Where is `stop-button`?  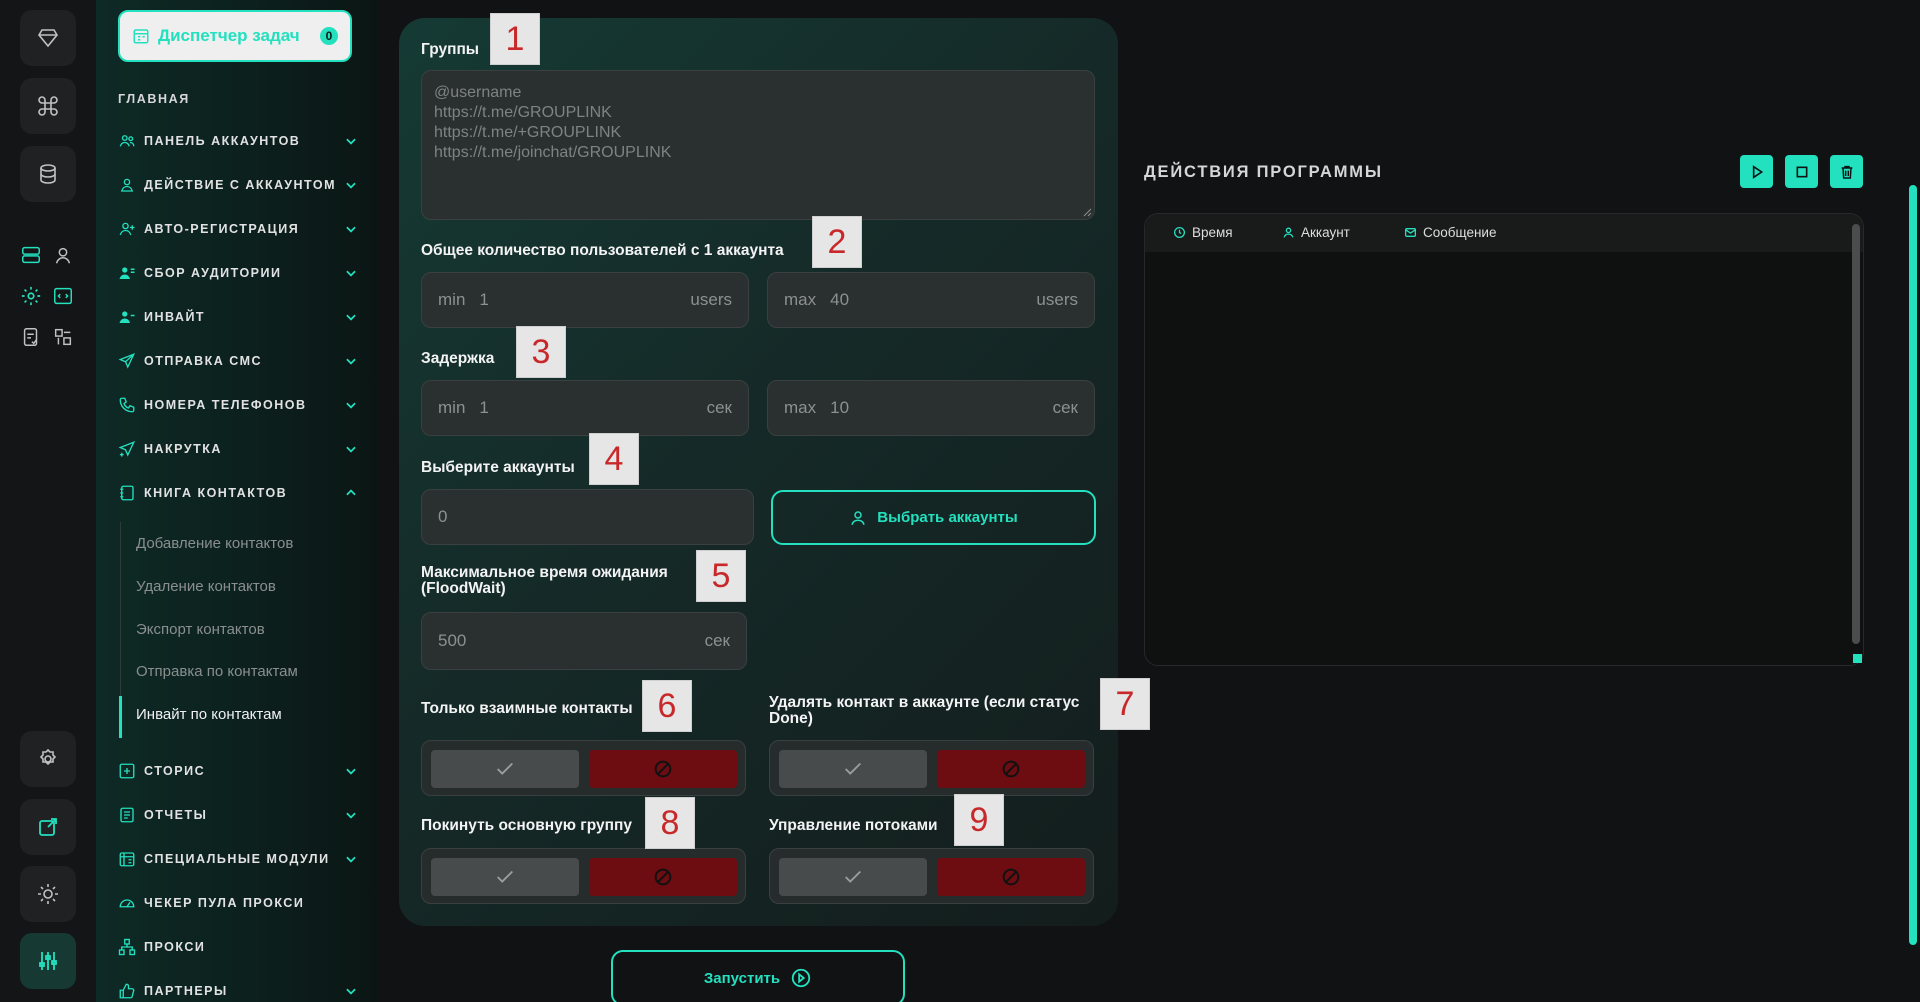
stop-button is located at coordinates (1801, 171).